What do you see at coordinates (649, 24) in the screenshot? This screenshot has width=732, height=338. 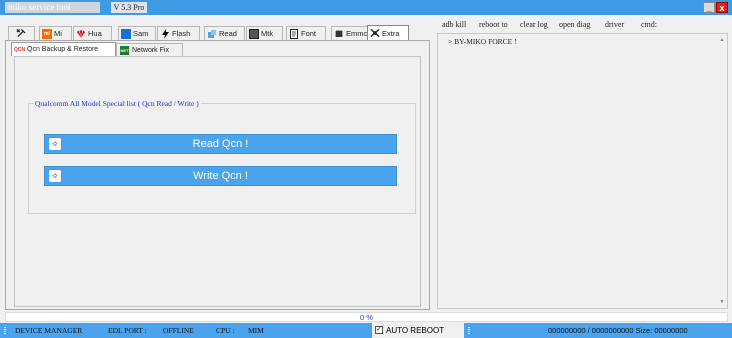 I see `cmd-button: cmd:` at bounding box center [649, 24].